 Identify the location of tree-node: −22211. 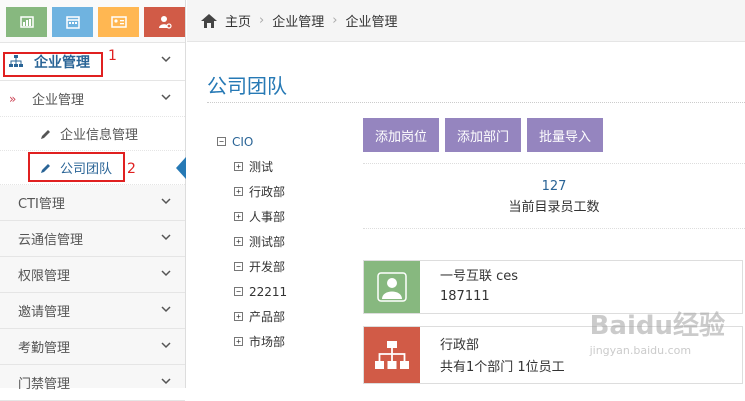
(252, 291).